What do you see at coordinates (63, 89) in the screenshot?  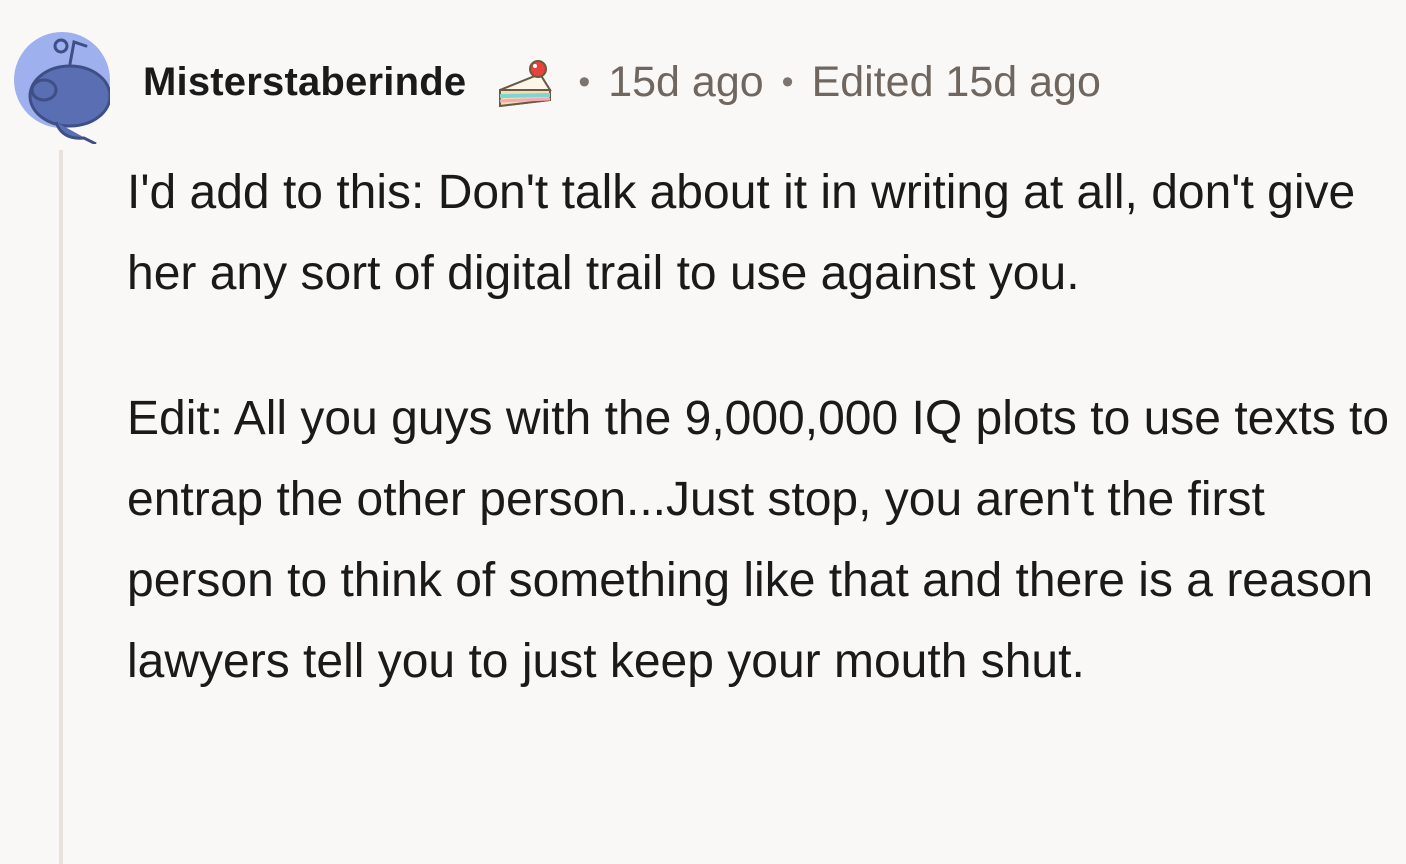 I see `snoo-avatar-icon` at bounding box center [63, 89].